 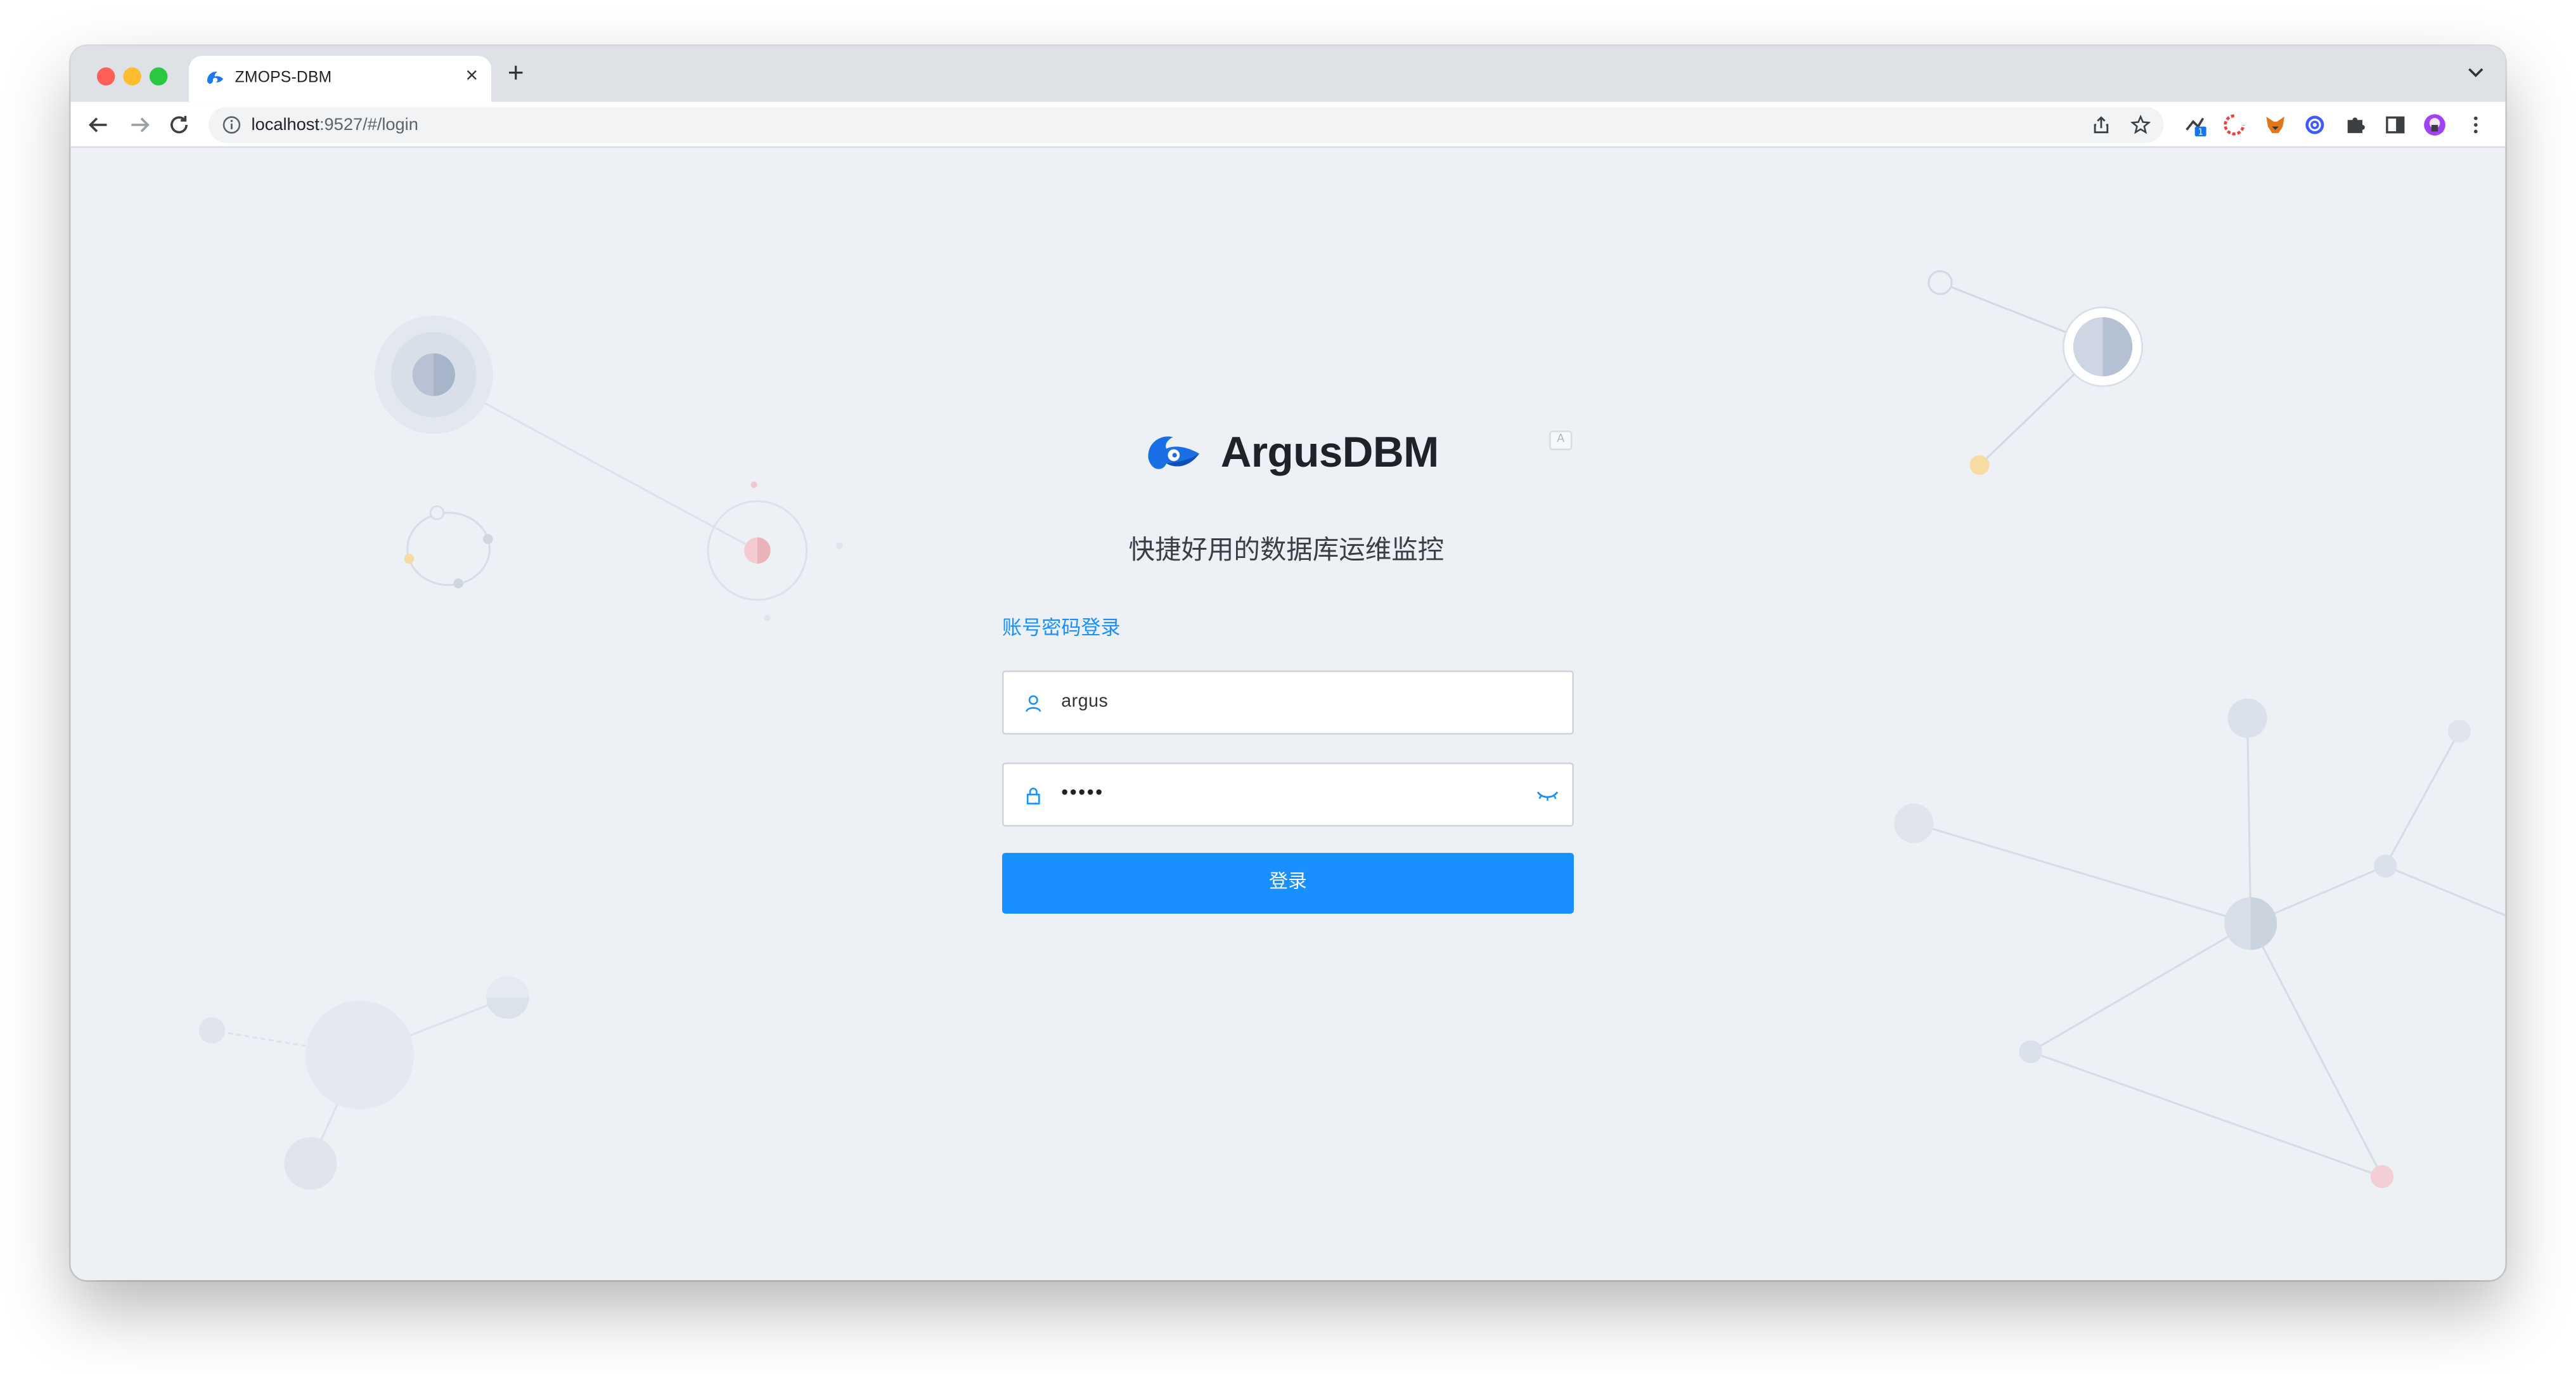 What do you see at coordinates (132, 76) in the screenshot?
I see `minimize-window-button` at bounding box center [132, 76].